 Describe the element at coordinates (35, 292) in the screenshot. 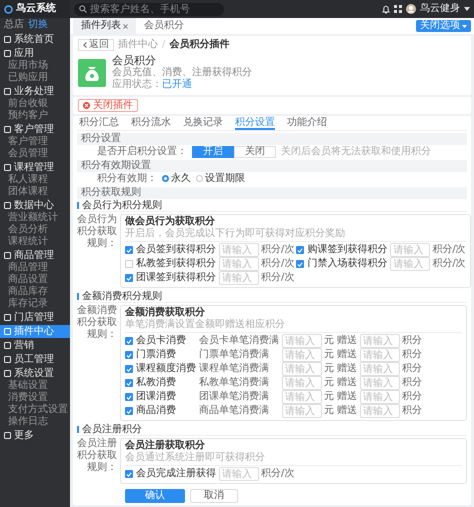

I see `nav-subitem: 商品库存` at that location.